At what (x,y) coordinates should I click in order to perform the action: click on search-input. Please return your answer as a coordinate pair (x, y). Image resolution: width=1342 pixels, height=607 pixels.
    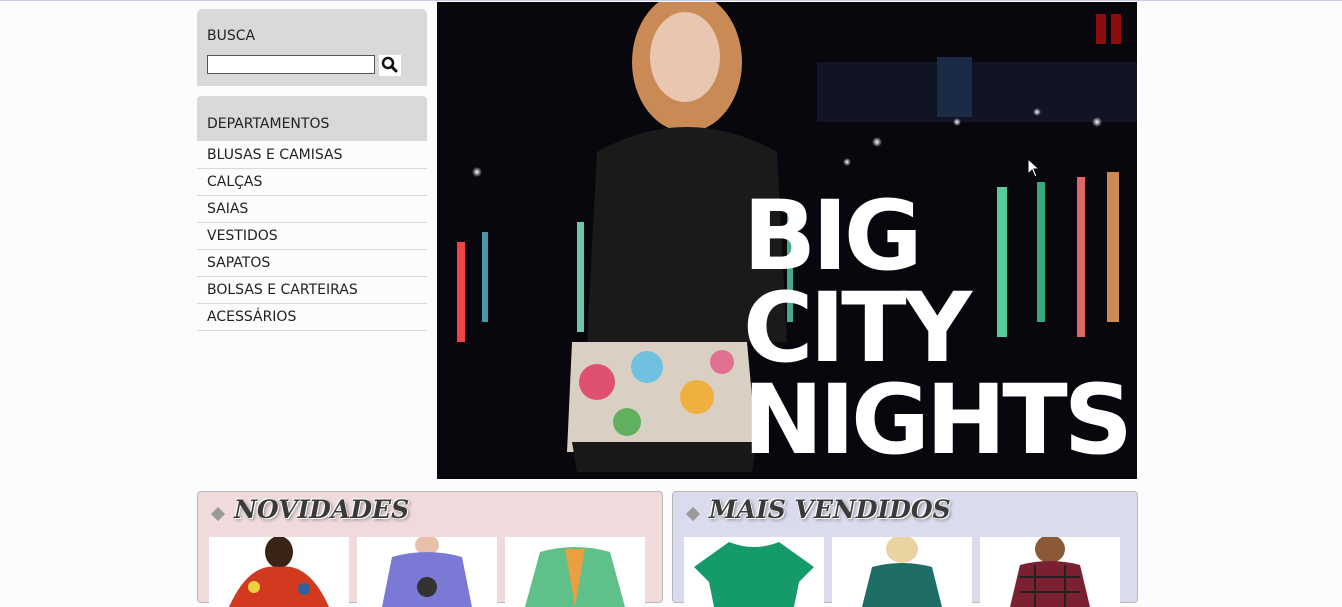
    Looking at the image, I should click on (291, 64).